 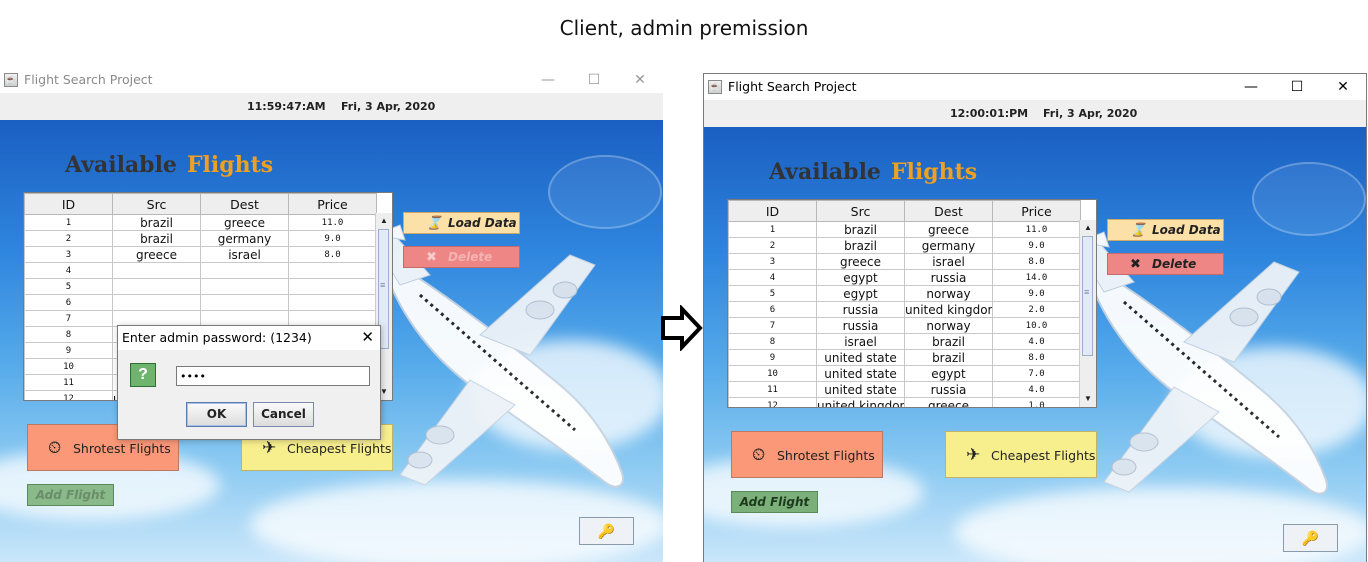 I want to click on cell-src: russia, so click(x=860, y=309).